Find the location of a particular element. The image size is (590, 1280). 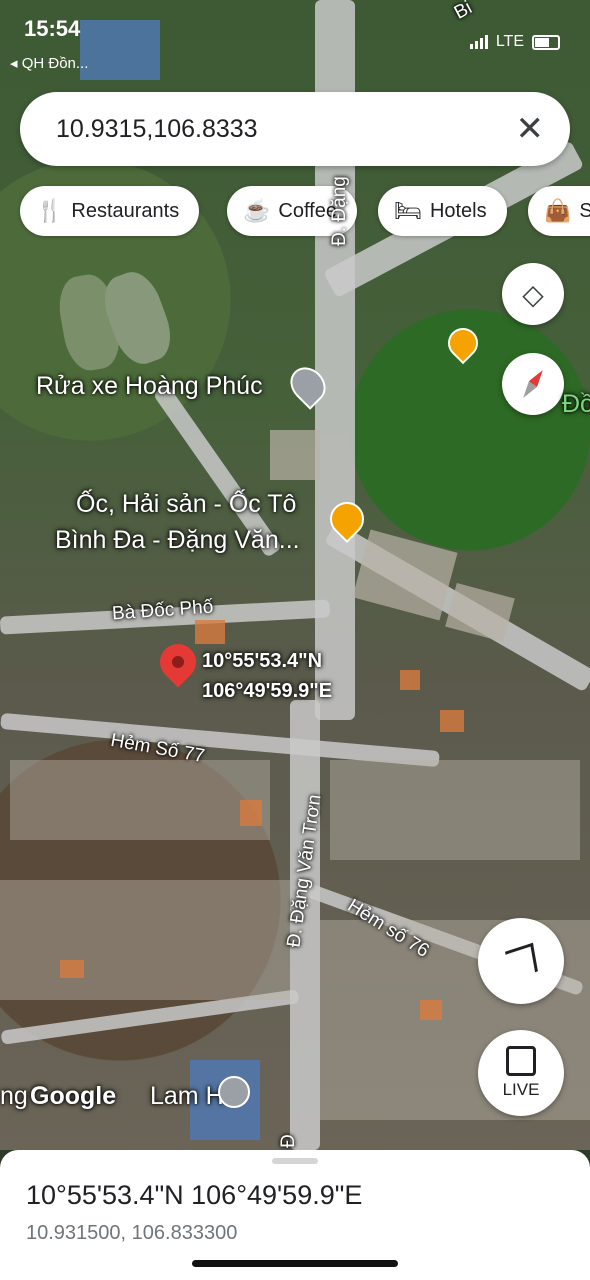

navigation-arrow-icon is located at coordinates (521, 961).